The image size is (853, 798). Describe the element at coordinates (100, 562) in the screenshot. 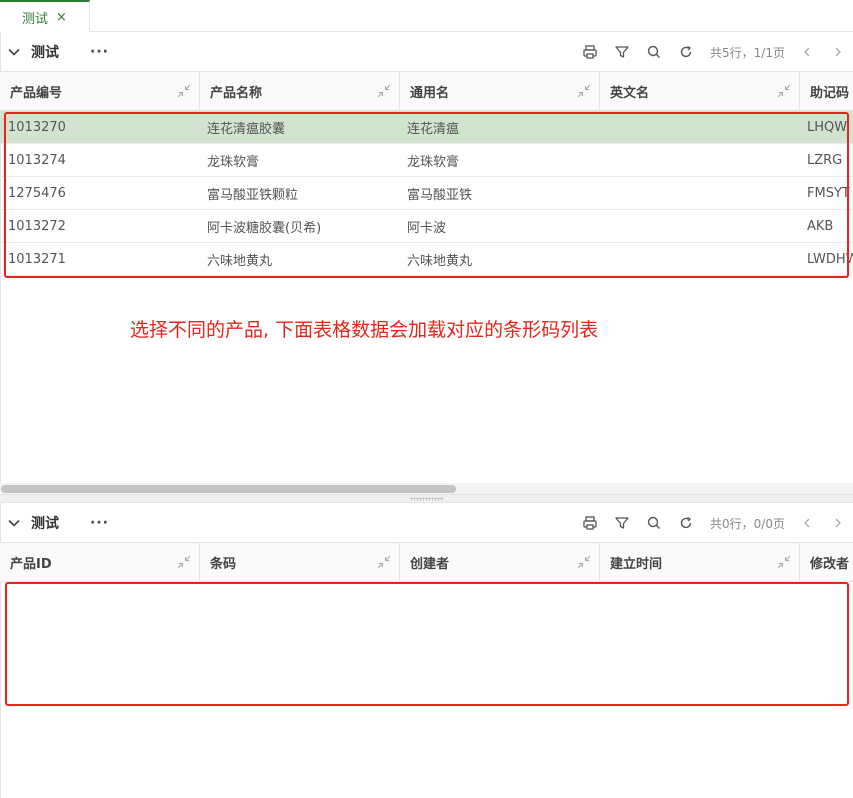

I see `column-header: 产品ID` at that location.